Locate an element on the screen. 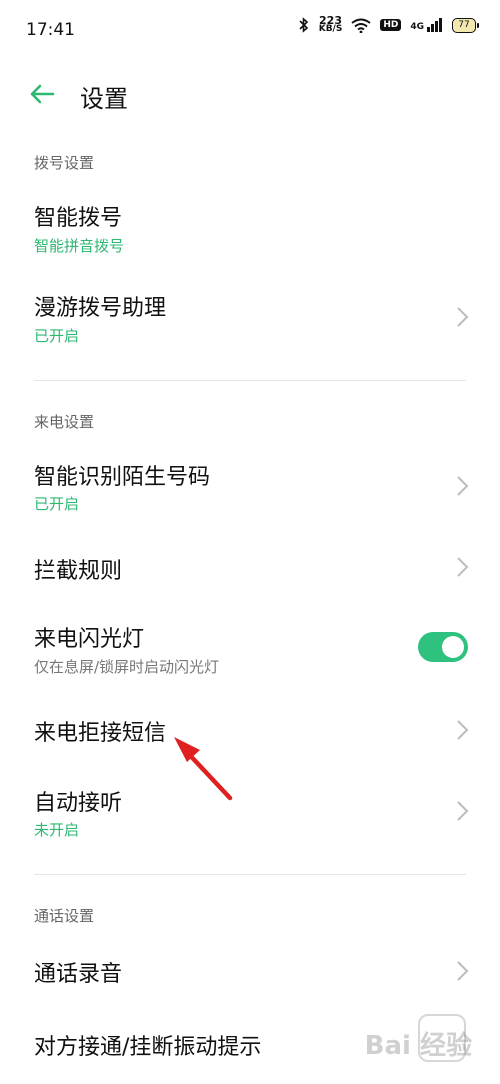 This screenshot has width=500, height=1084. battery-icon: 77 is located at coordinates (465, 25).